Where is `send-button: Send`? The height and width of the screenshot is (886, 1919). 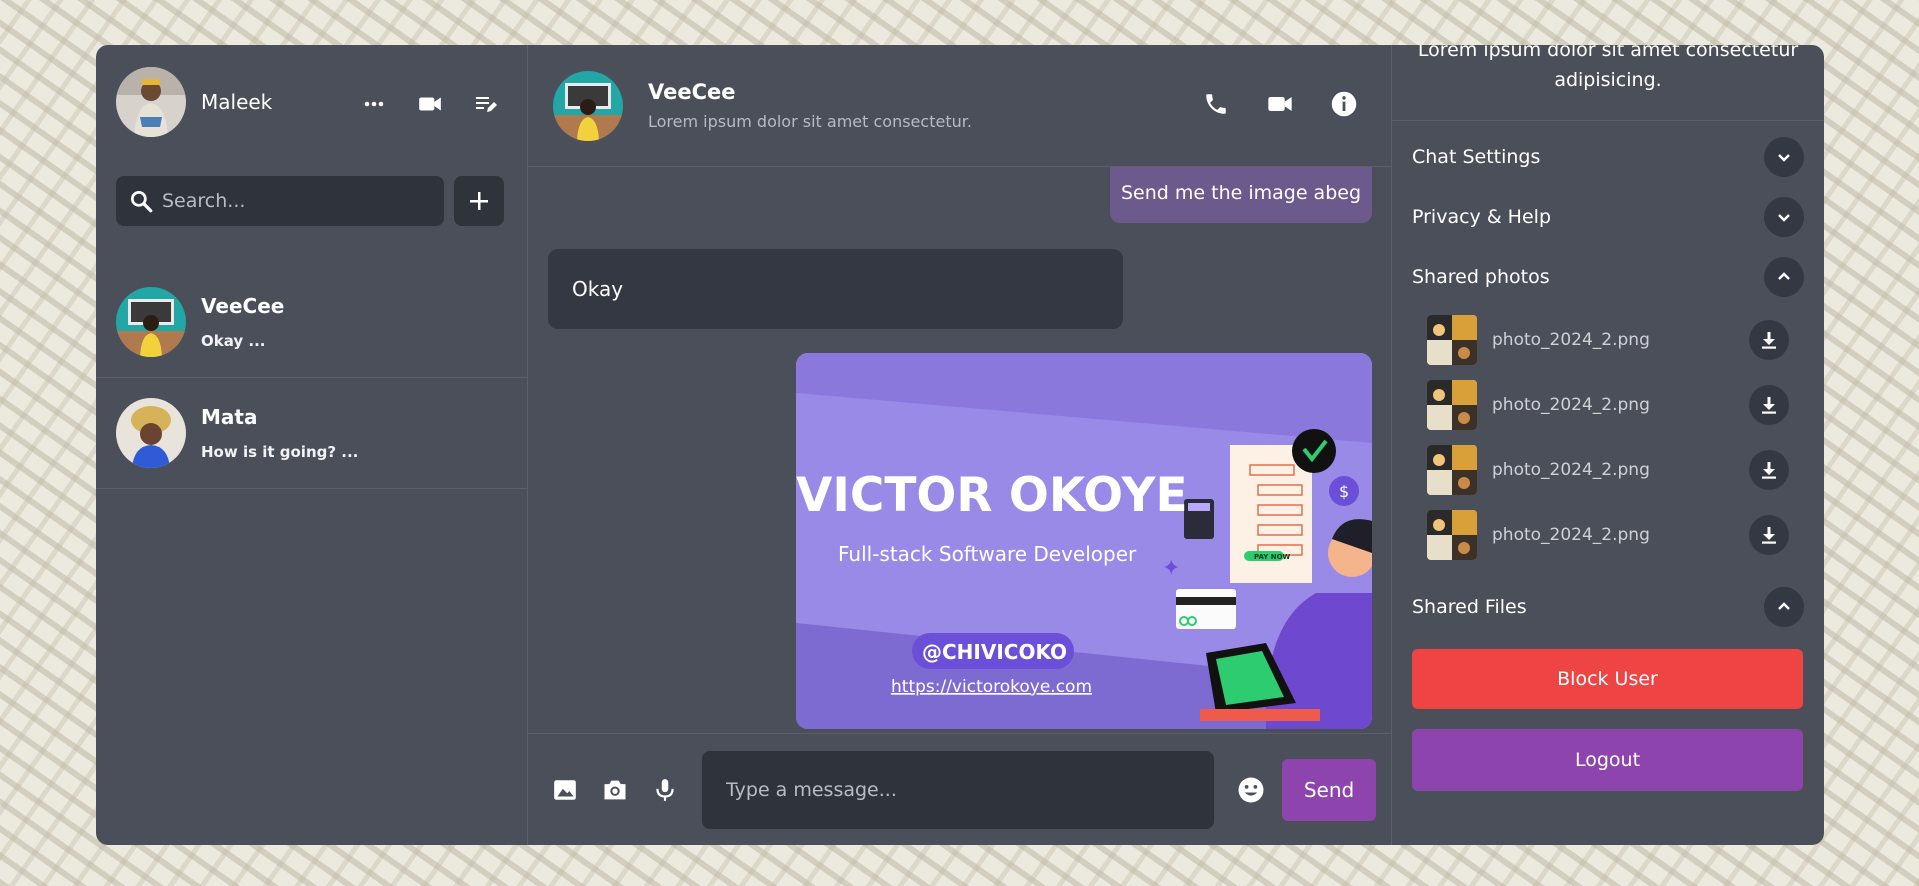
send-button: Send is located at coordinates (1329, 789).